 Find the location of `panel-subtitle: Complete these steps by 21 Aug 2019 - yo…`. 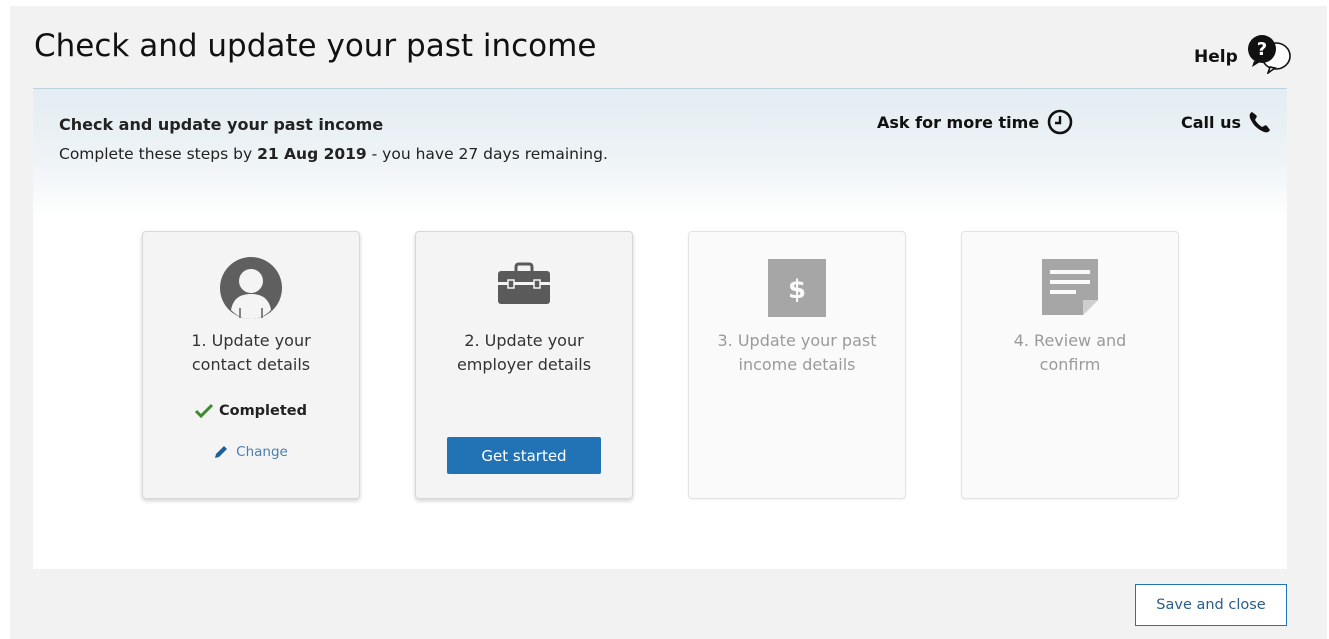

panel-subtitle: Complete these steps by 21 Aug 2019 - yo… is located at coordinates (333, 154).